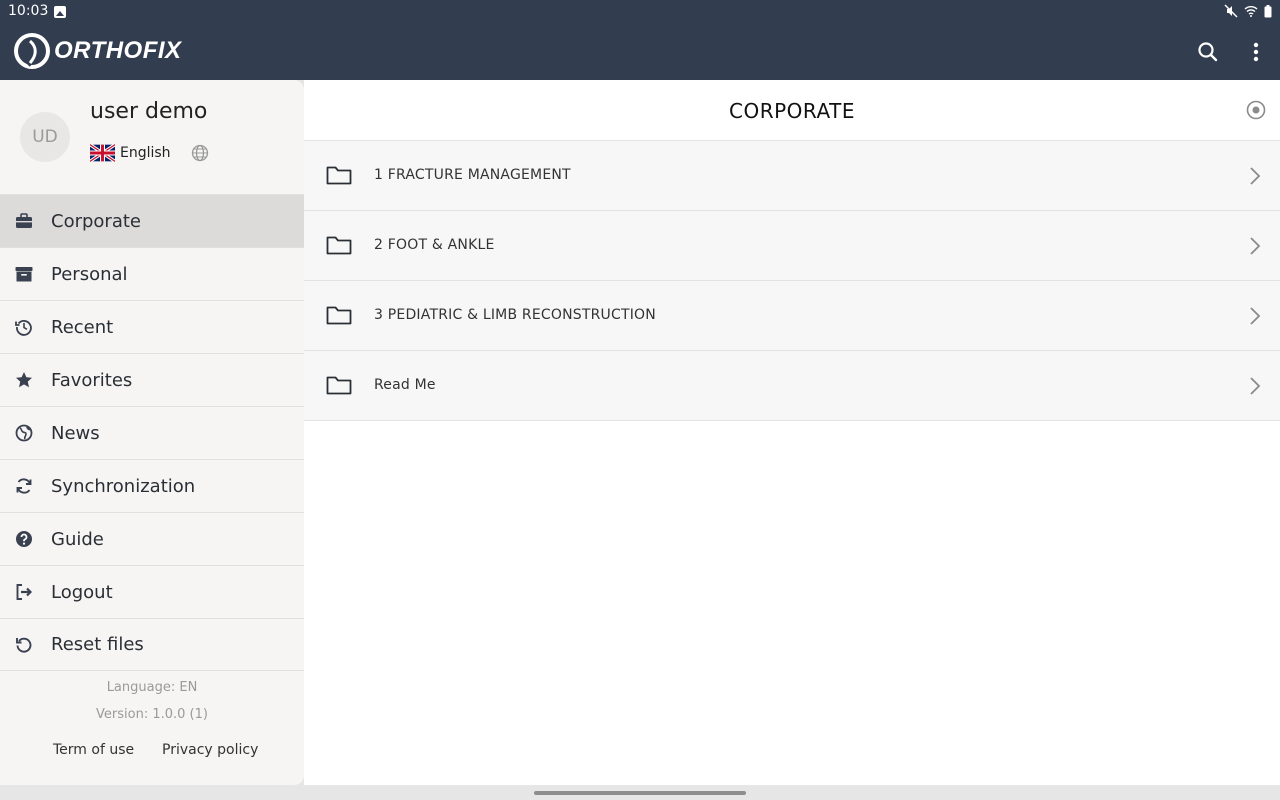 The height and width of the screenshot is (800, 1280). I want to click on help-icon, so click(24, 539).